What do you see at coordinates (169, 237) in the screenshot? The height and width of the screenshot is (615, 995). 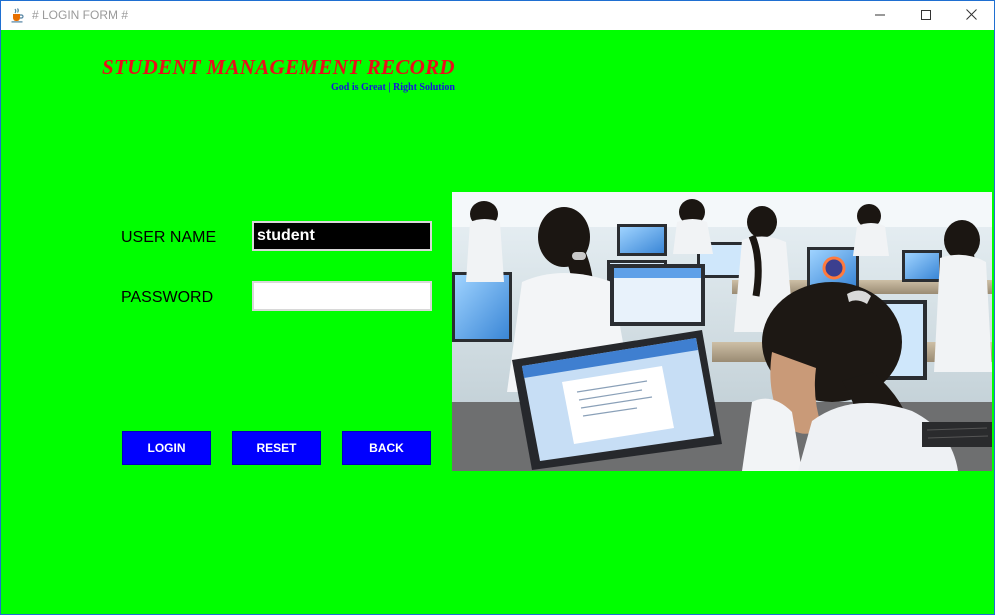 I see `username-label: USER NAME` at bounding box center [169, 237].